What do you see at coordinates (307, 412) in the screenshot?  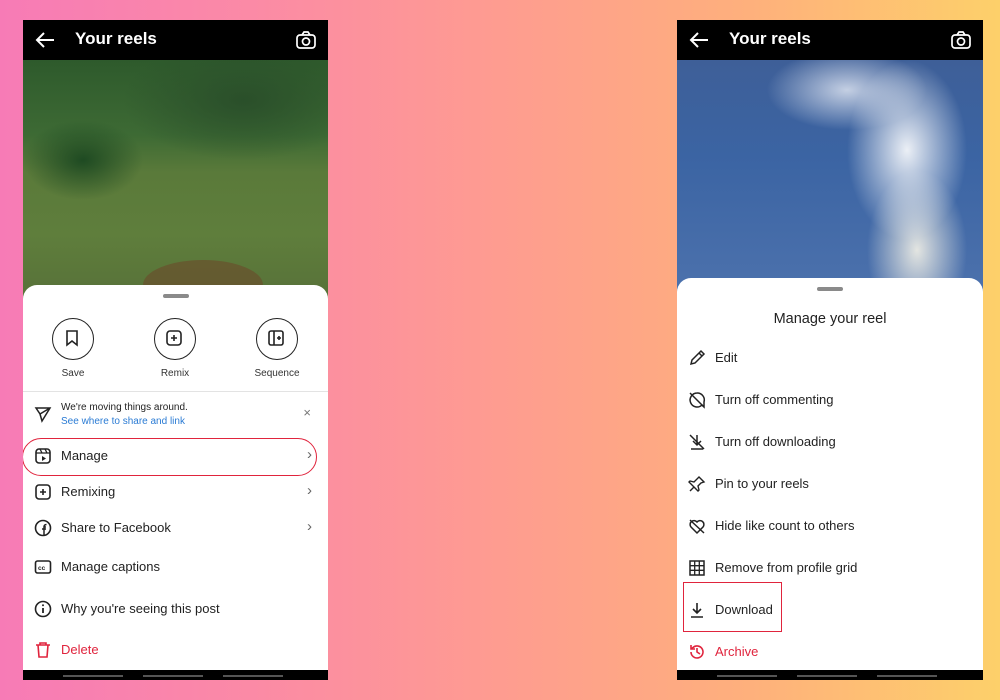 I see `close-icon: ×` at bounding box center [307, 412].